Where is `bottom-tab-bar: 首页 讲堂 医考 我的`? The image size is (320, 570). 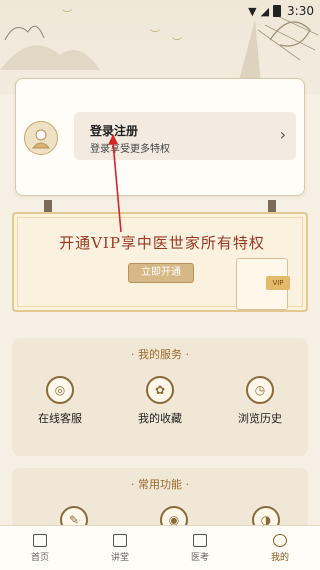 bottom-tab-bar: 首页 讲堂 医考 我的 is located at coordinates (160, 547).